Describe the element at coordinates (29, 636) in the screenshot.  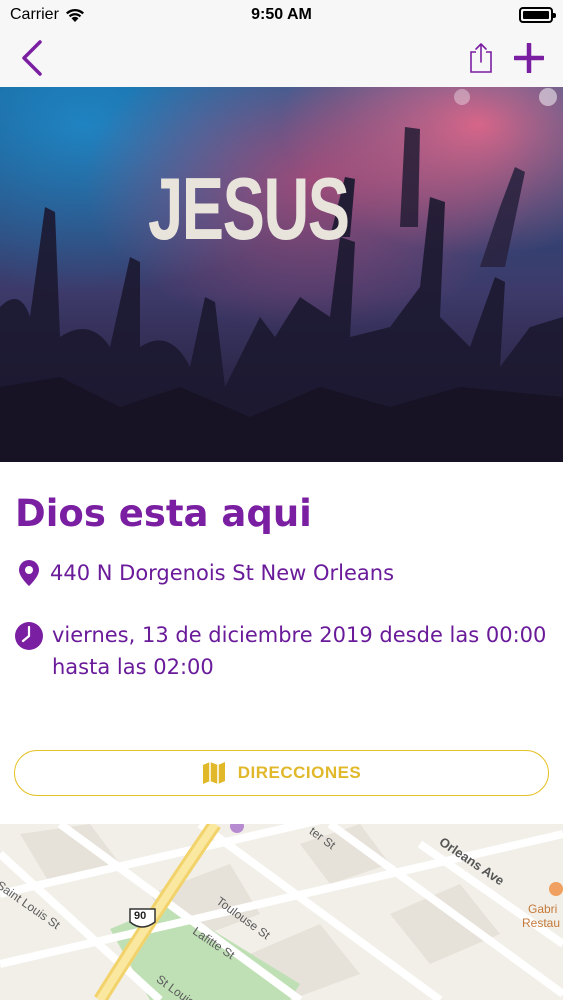
I see `clock-icon` at that location.